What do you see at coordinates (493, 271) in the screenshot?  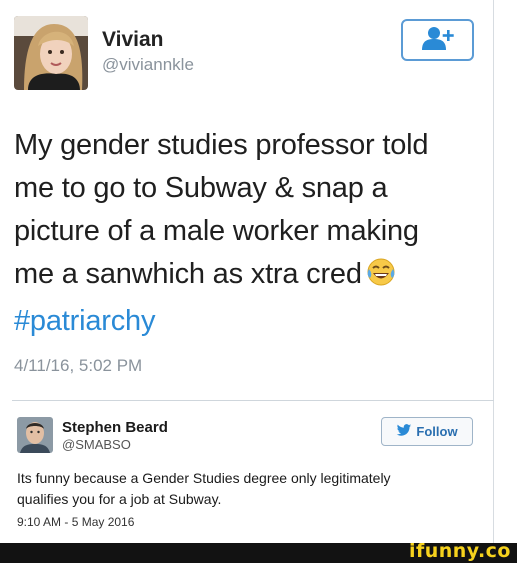 I see `tweet-border` at bounding box center [493, 271].